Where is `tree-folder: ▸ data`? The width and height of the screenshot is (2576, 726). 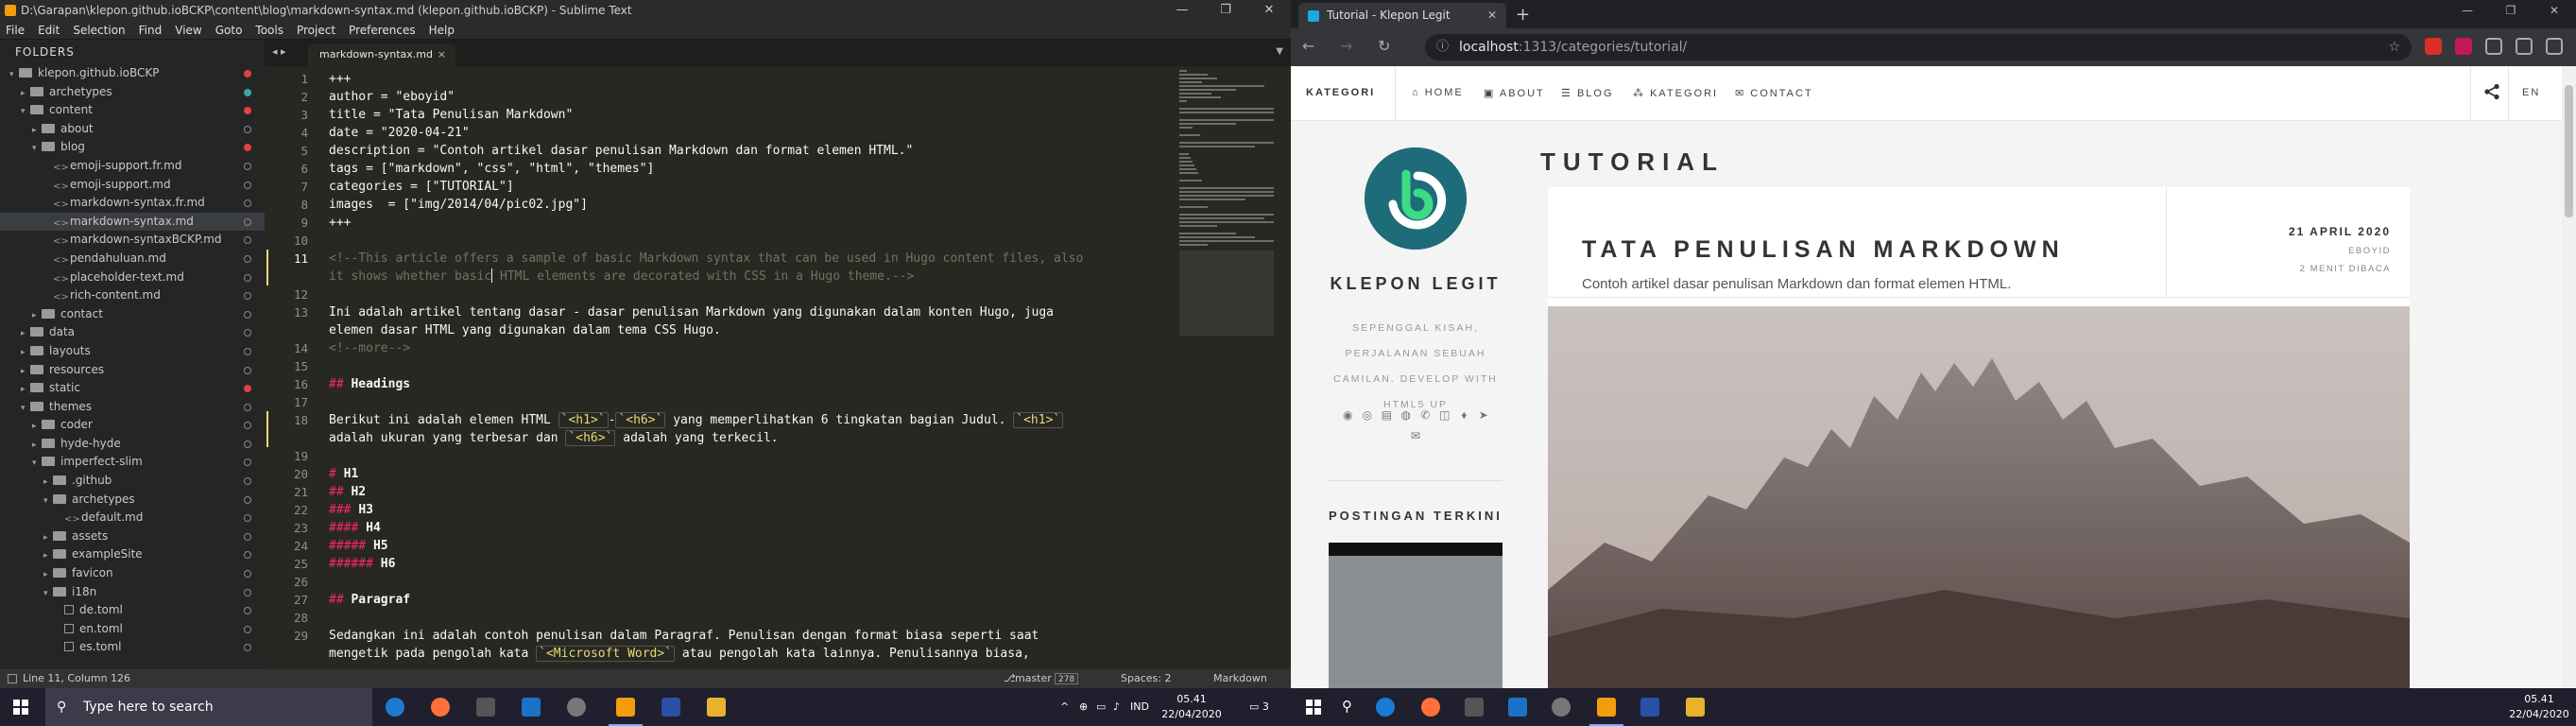 tree-folder: ▸ data is located at coordinates (132, 332).